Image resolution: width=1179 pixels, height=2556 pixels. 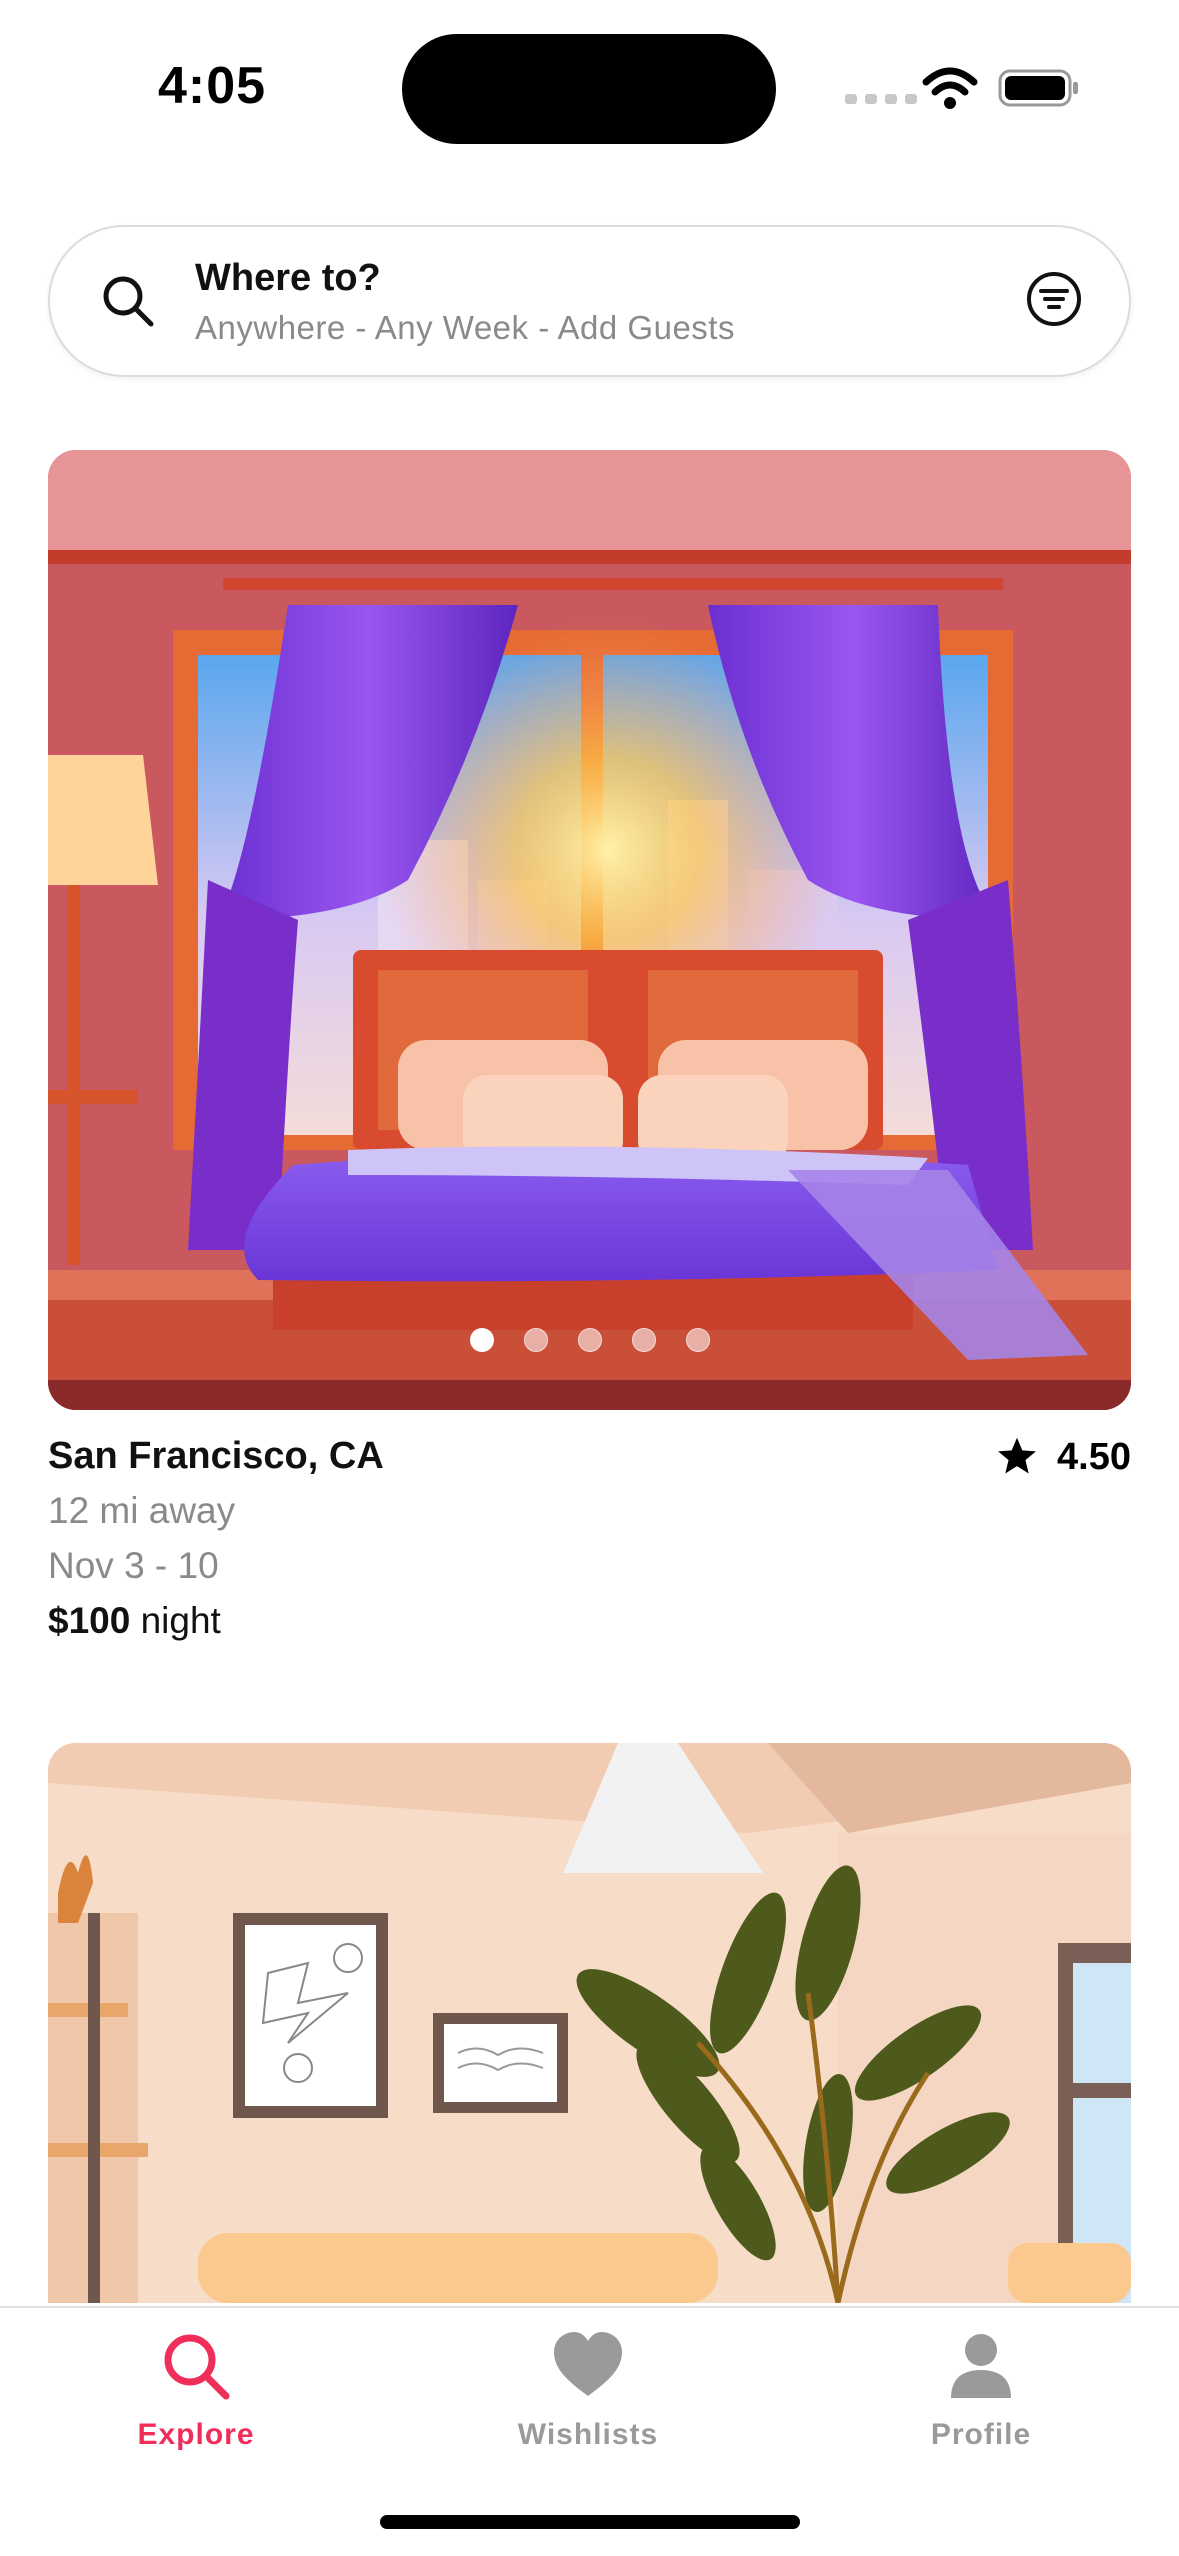 What do you see at coordinates (465, 327) in the screenshot?
I see `search-subtitle: Anywhere - Any Week - Add Guests` at bounding box center [465, 327].